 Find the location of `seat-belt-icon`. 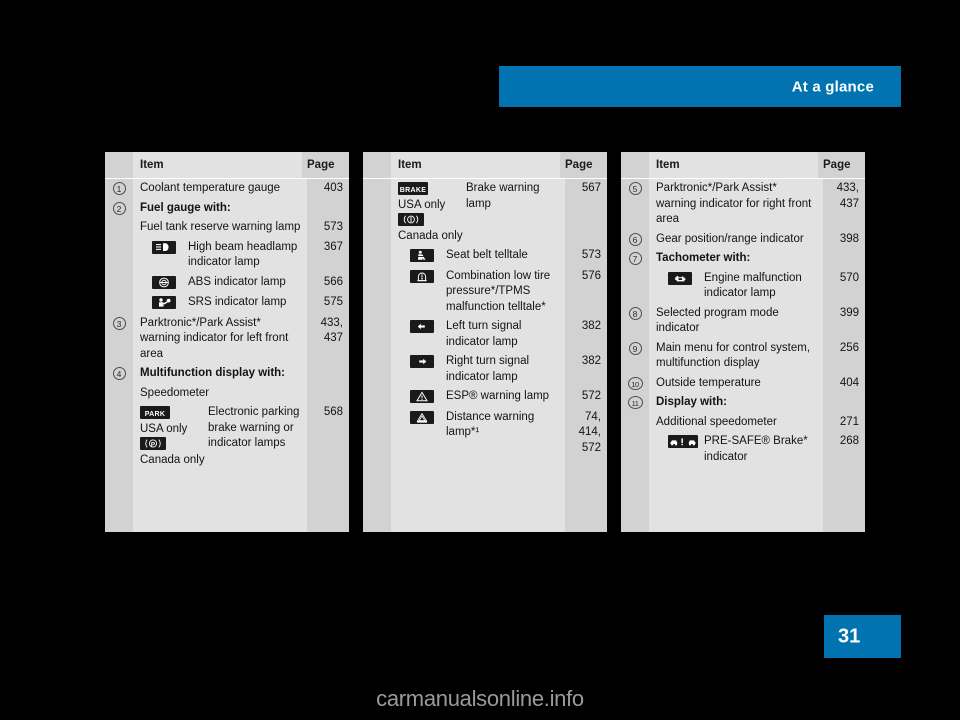

seat-belt-icon is located at coordinates (422, 256).